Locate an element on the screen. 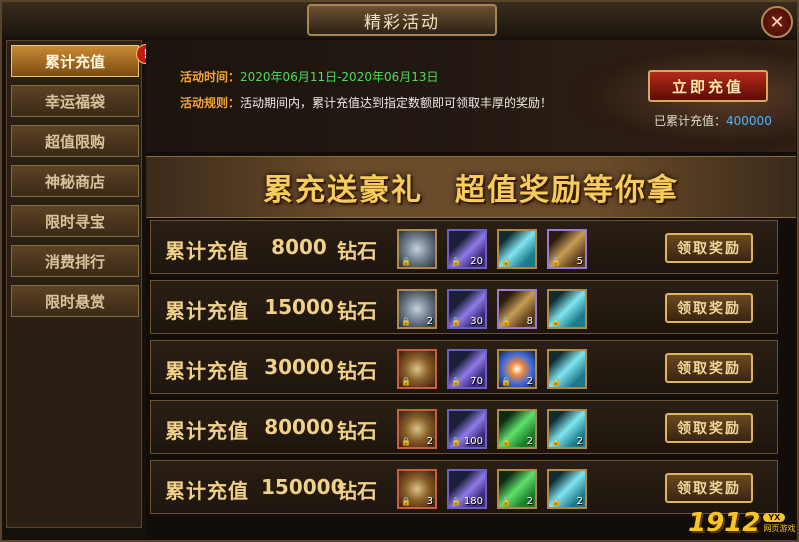  orb-icon: 🔒 2 is located at coordinates (517, 369).